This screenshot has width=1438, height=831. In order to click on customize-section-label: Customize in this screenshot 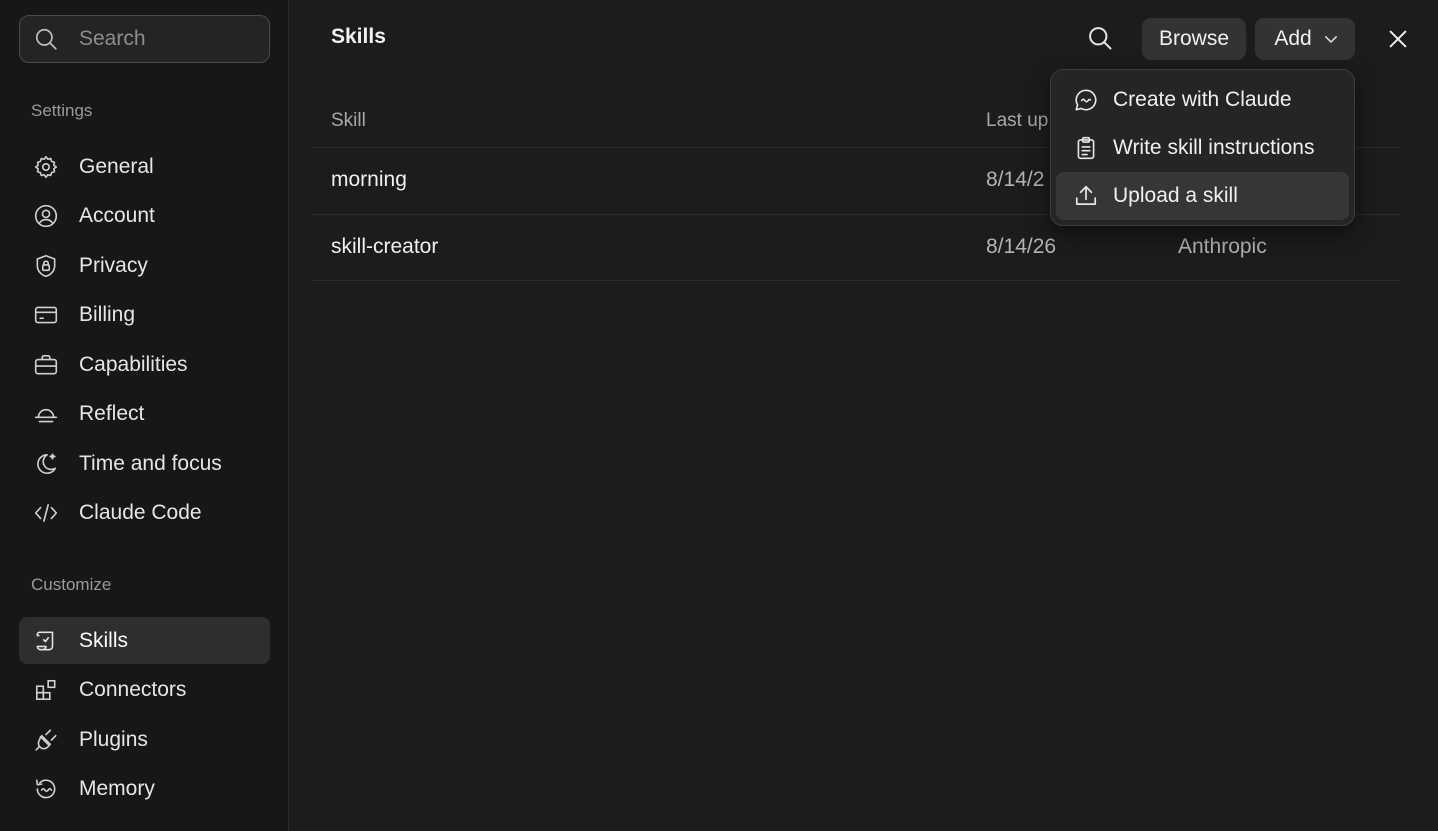, I will do `click(71, 584)`.